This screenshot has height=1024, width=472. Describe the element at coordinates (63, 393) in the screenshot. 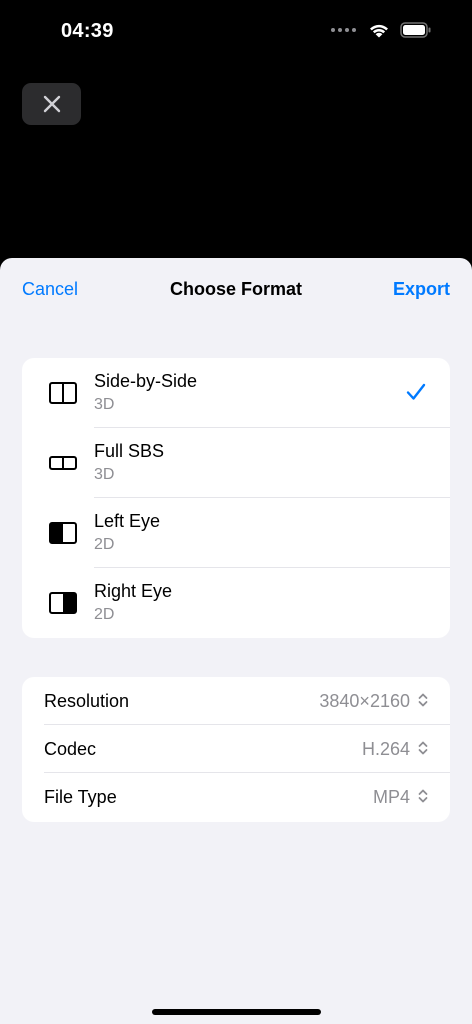

I see `side-by-side-icon` at that location.